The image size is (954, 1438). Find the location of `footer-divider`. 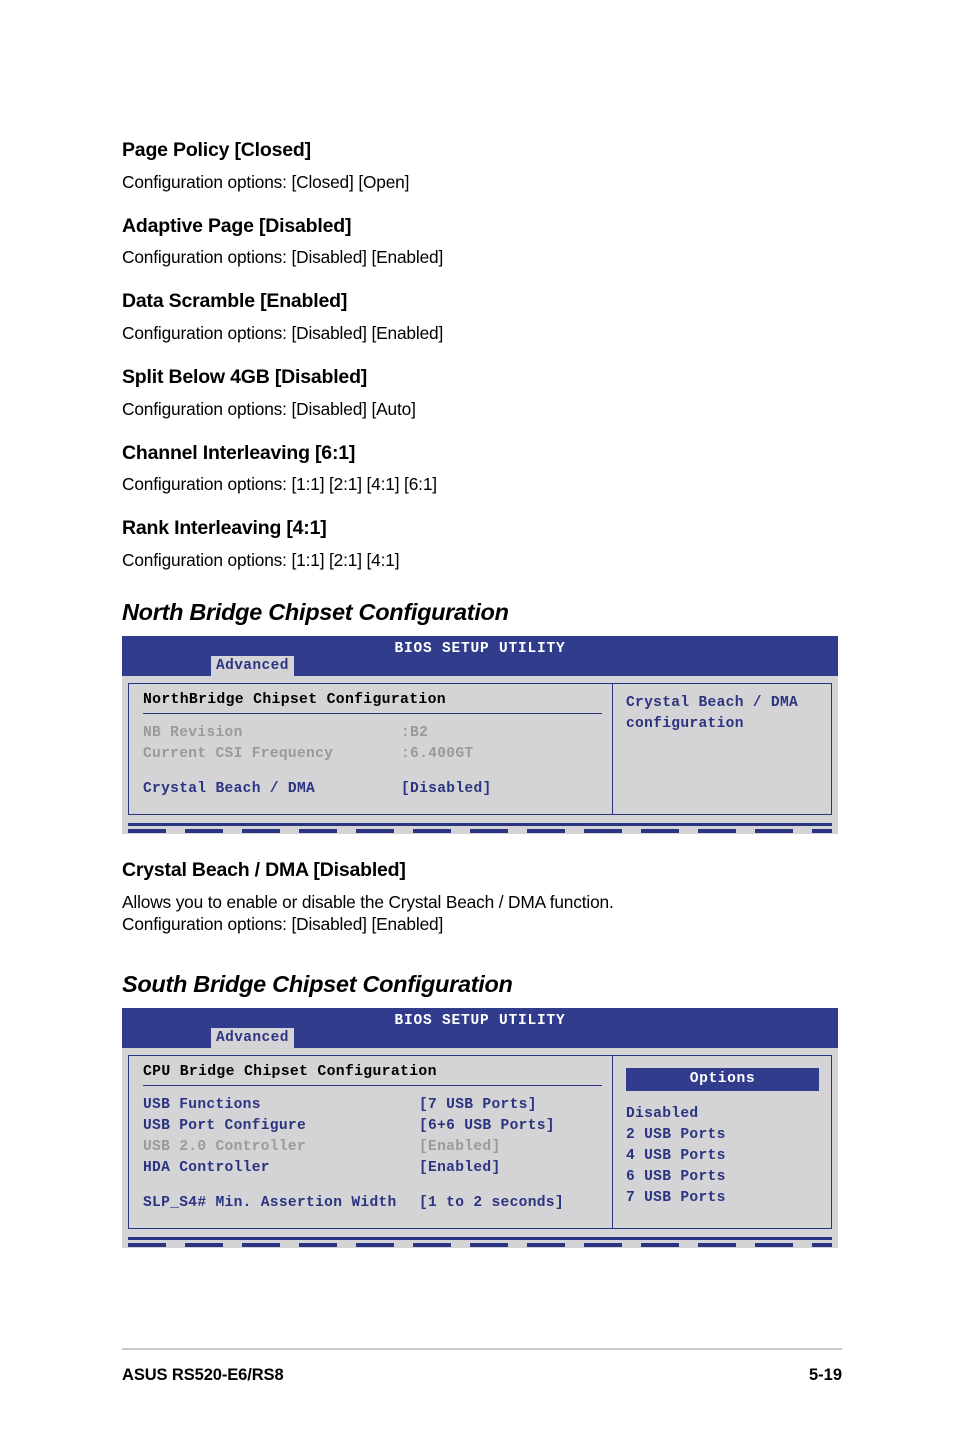

footer-divider is located at coordinates (482, 1349).